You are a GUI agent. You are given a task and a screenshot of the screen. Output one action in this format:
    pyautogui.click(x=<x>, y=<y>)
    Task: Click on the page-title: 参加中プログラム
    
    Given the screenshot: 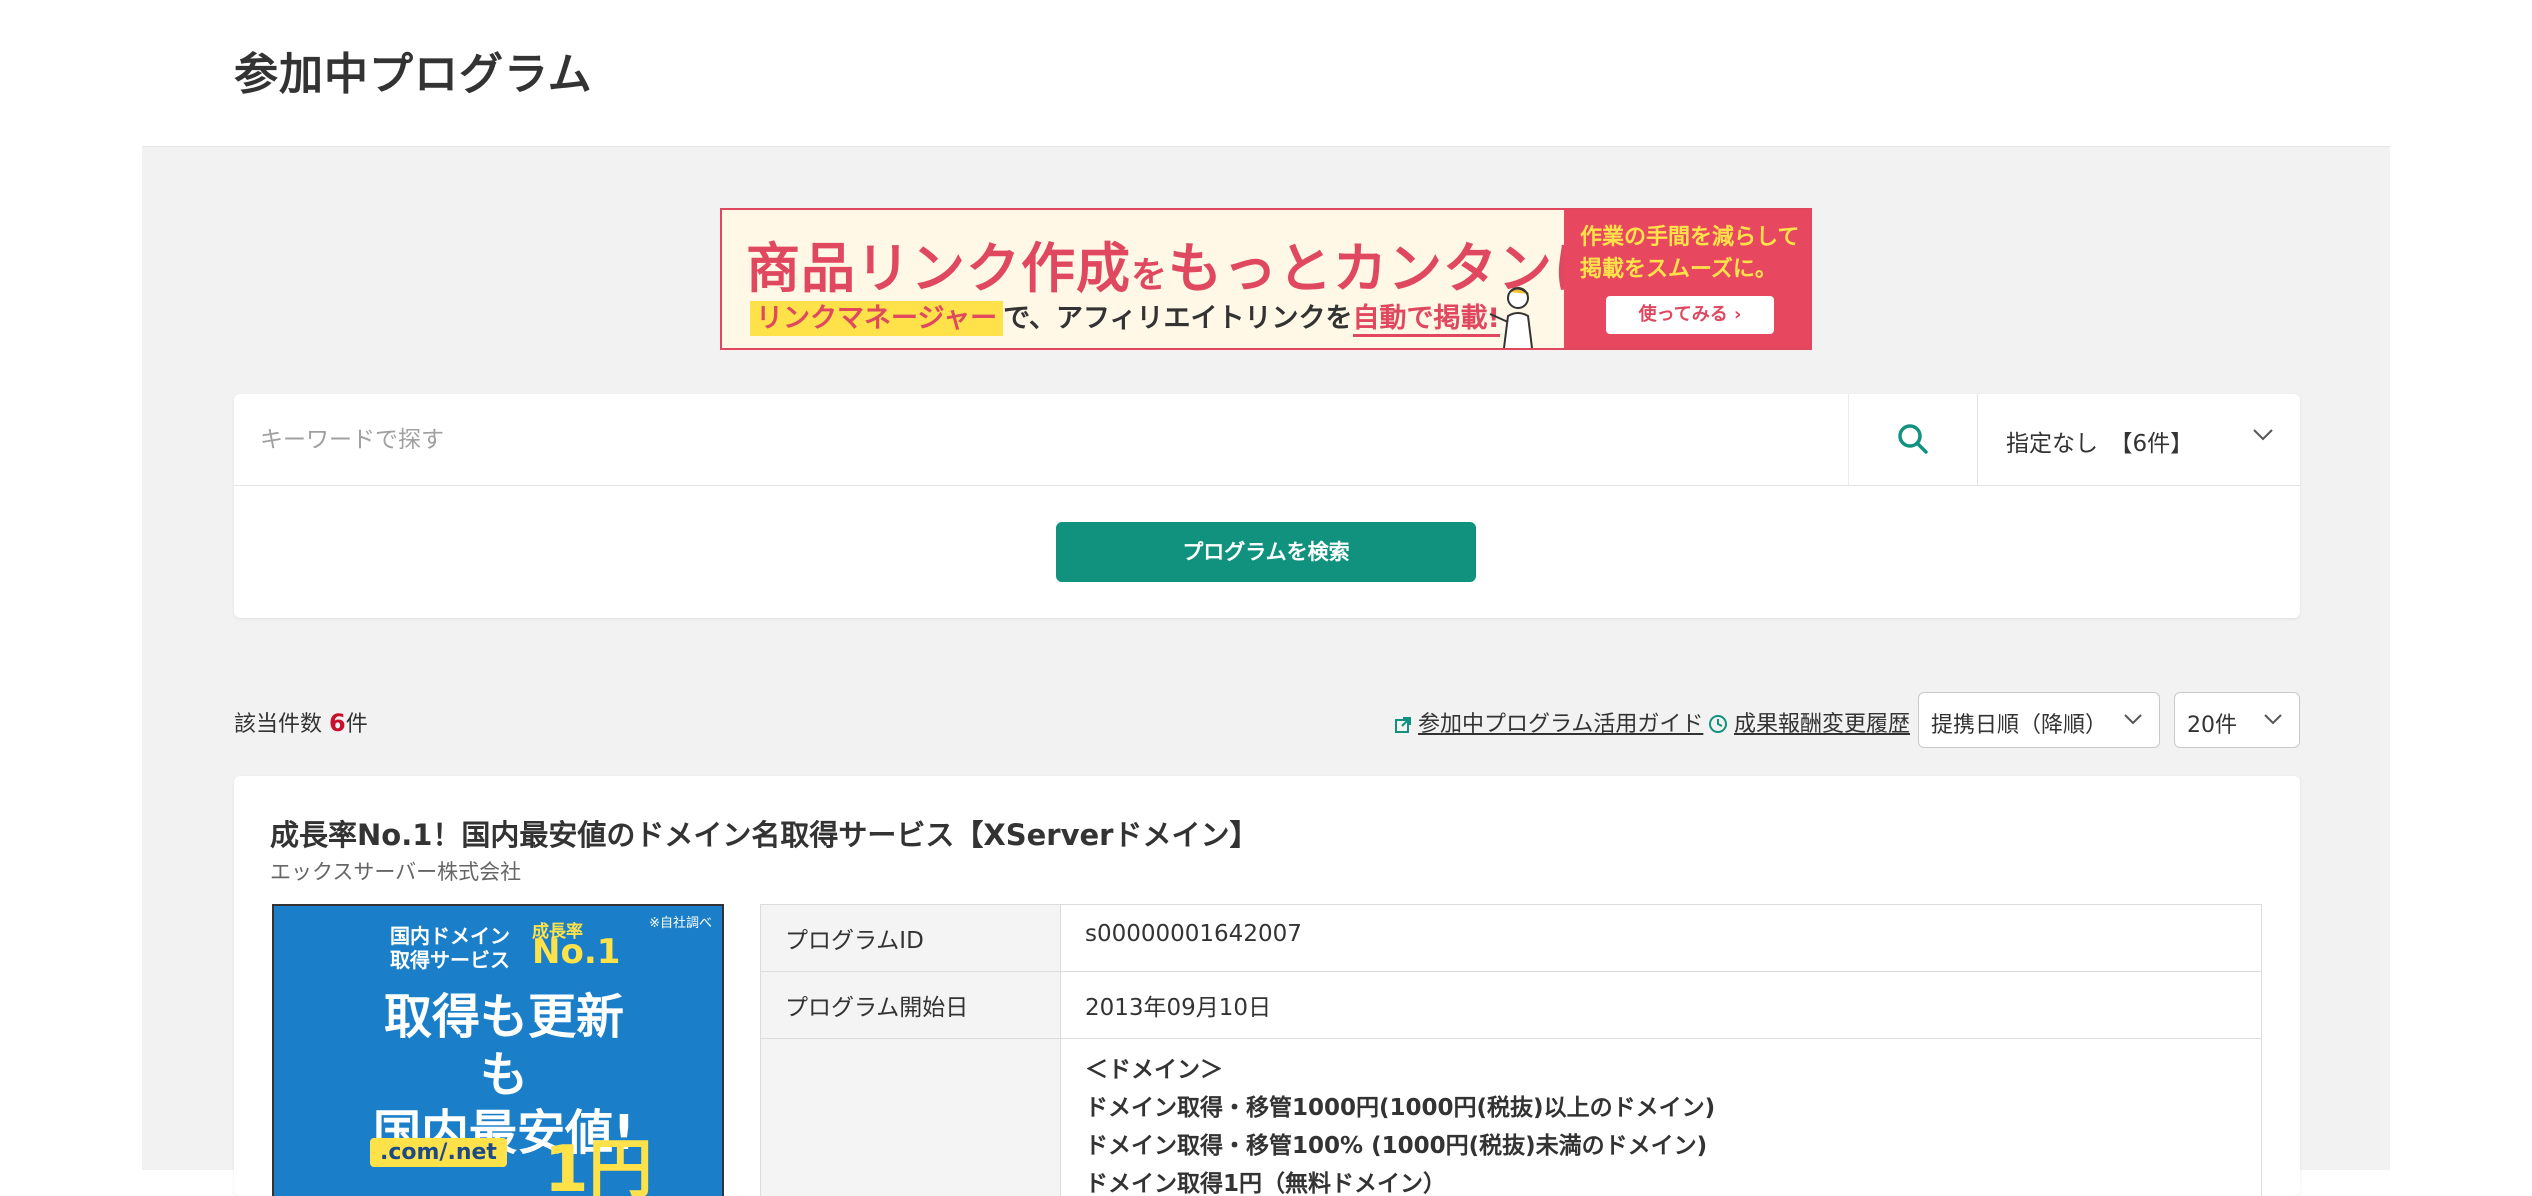 What is the action you would take?
    pyautogui.click(x=413, y=70)
    